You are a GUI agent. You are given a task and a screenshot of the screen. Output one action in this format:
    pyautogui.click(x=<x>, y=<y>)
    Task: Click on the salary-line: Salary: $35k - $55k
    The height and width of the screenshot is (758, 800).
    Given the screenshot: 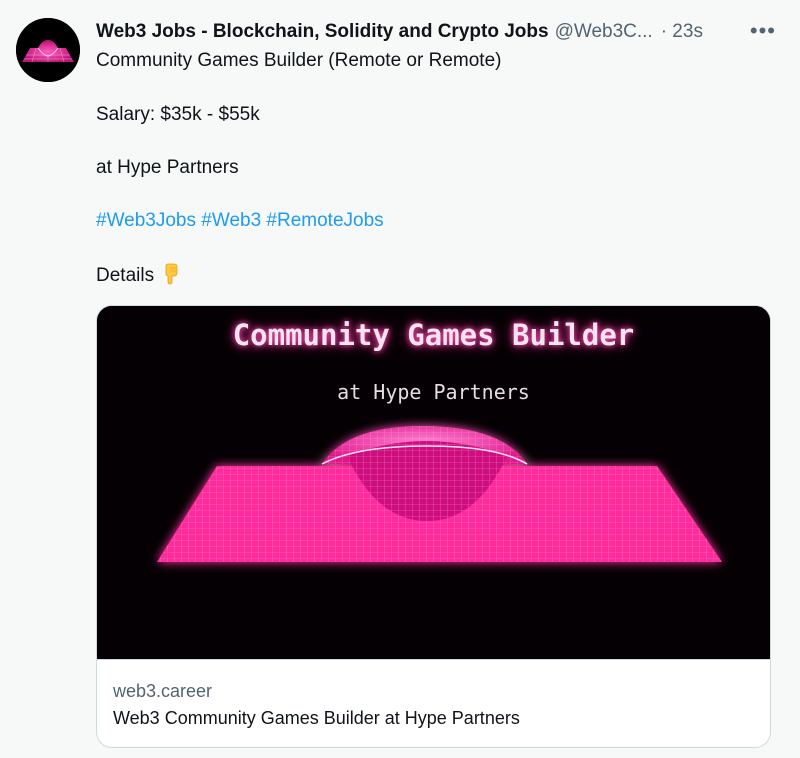 What is the action you would take?
    pyautogui.click(x=178, y=114)
    